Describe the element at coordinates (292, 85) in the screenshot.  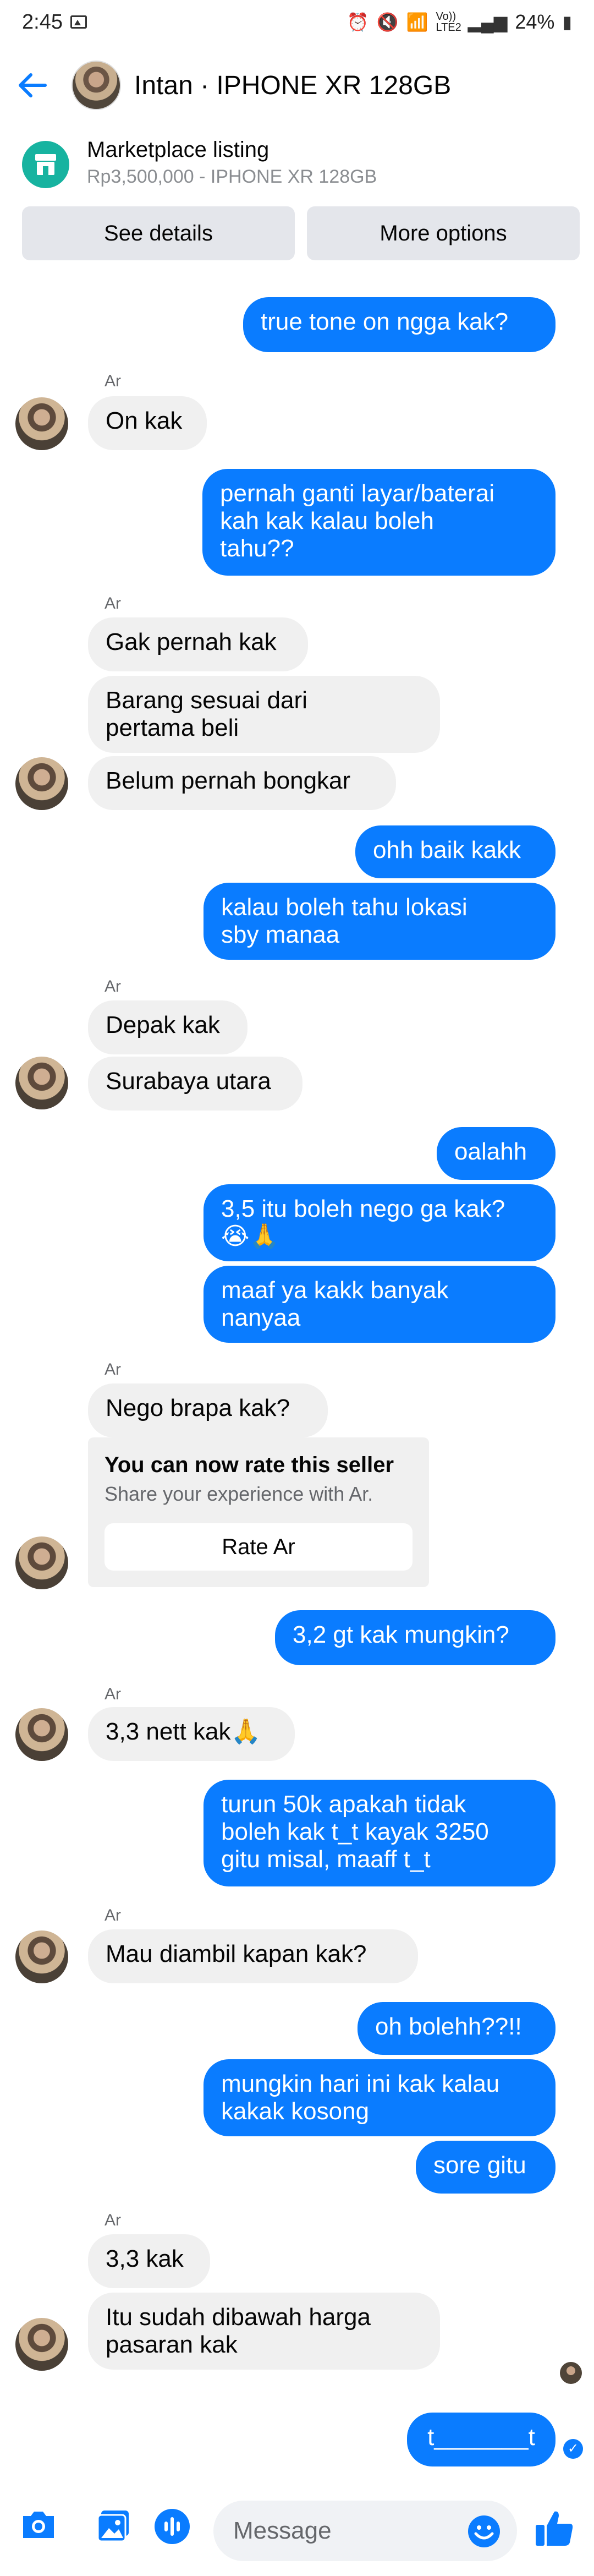
I see `chat-title: Intan · IPHONE XR 128GB` at that location.